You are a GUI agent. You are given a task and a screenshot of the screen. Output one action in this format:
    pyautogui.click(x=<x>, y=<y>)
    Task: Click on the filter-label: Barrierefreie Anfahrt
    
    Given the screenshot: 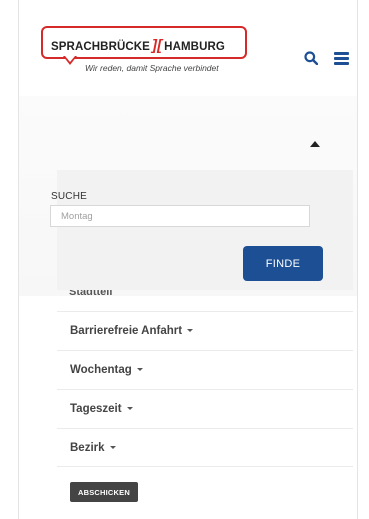 What is the action you would take?
    pyautogui.click(x=126, y=331)
    